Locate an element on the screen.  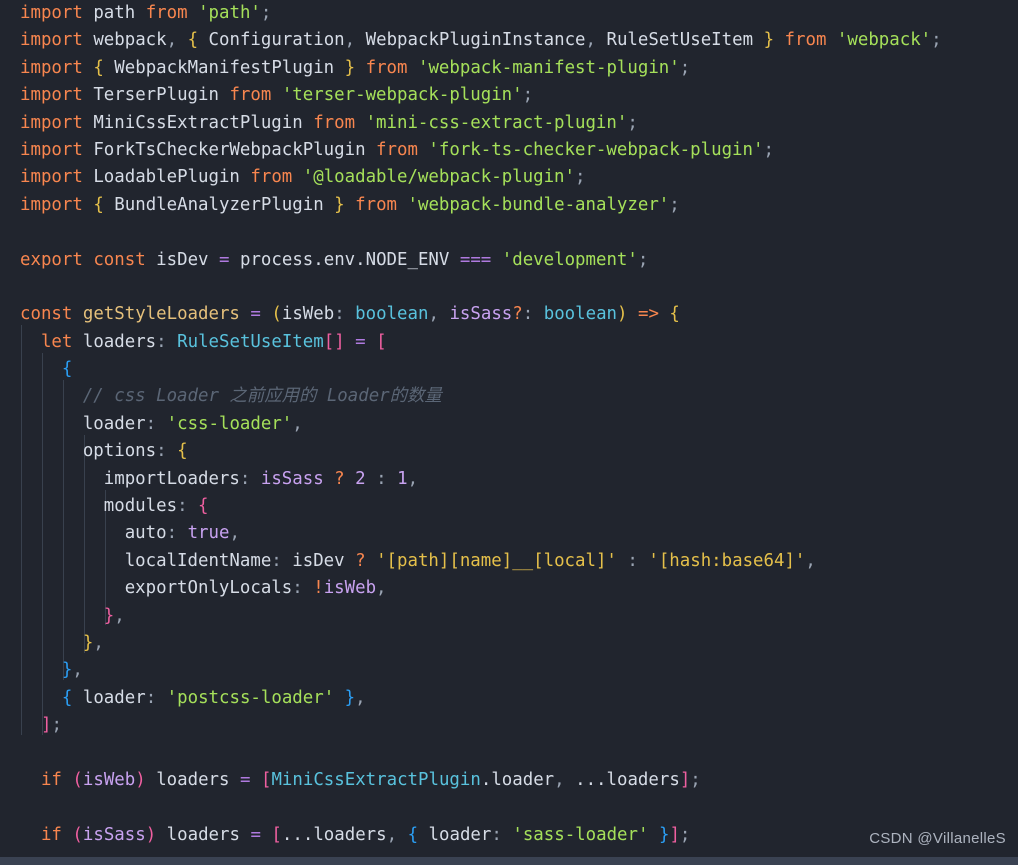
code-line-26: { loader: 'postcss-loader' }, is located at coordinates (509, 698).